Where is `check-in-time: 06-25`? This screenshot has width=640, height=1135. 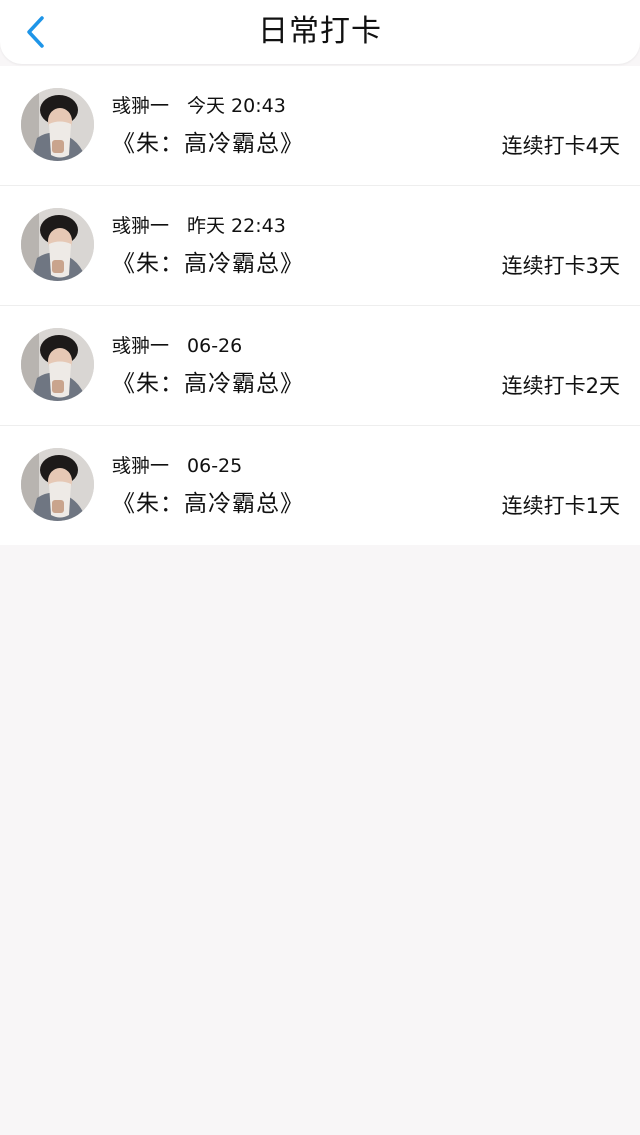
check-in-time: 06-25 is located at coordinates (215, 466).